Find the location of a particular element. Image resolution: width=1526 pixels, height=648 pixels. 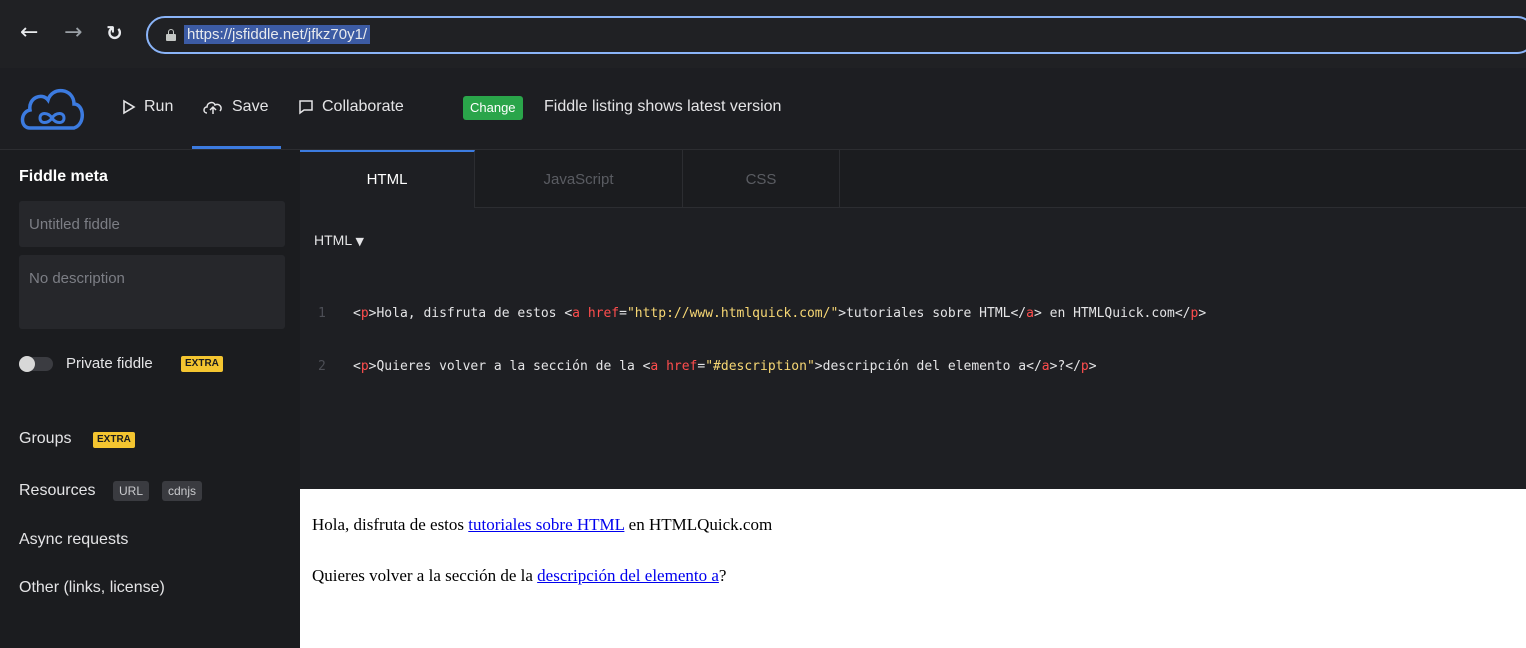

chat-bubble-icon is located at coordinates (306, 107).